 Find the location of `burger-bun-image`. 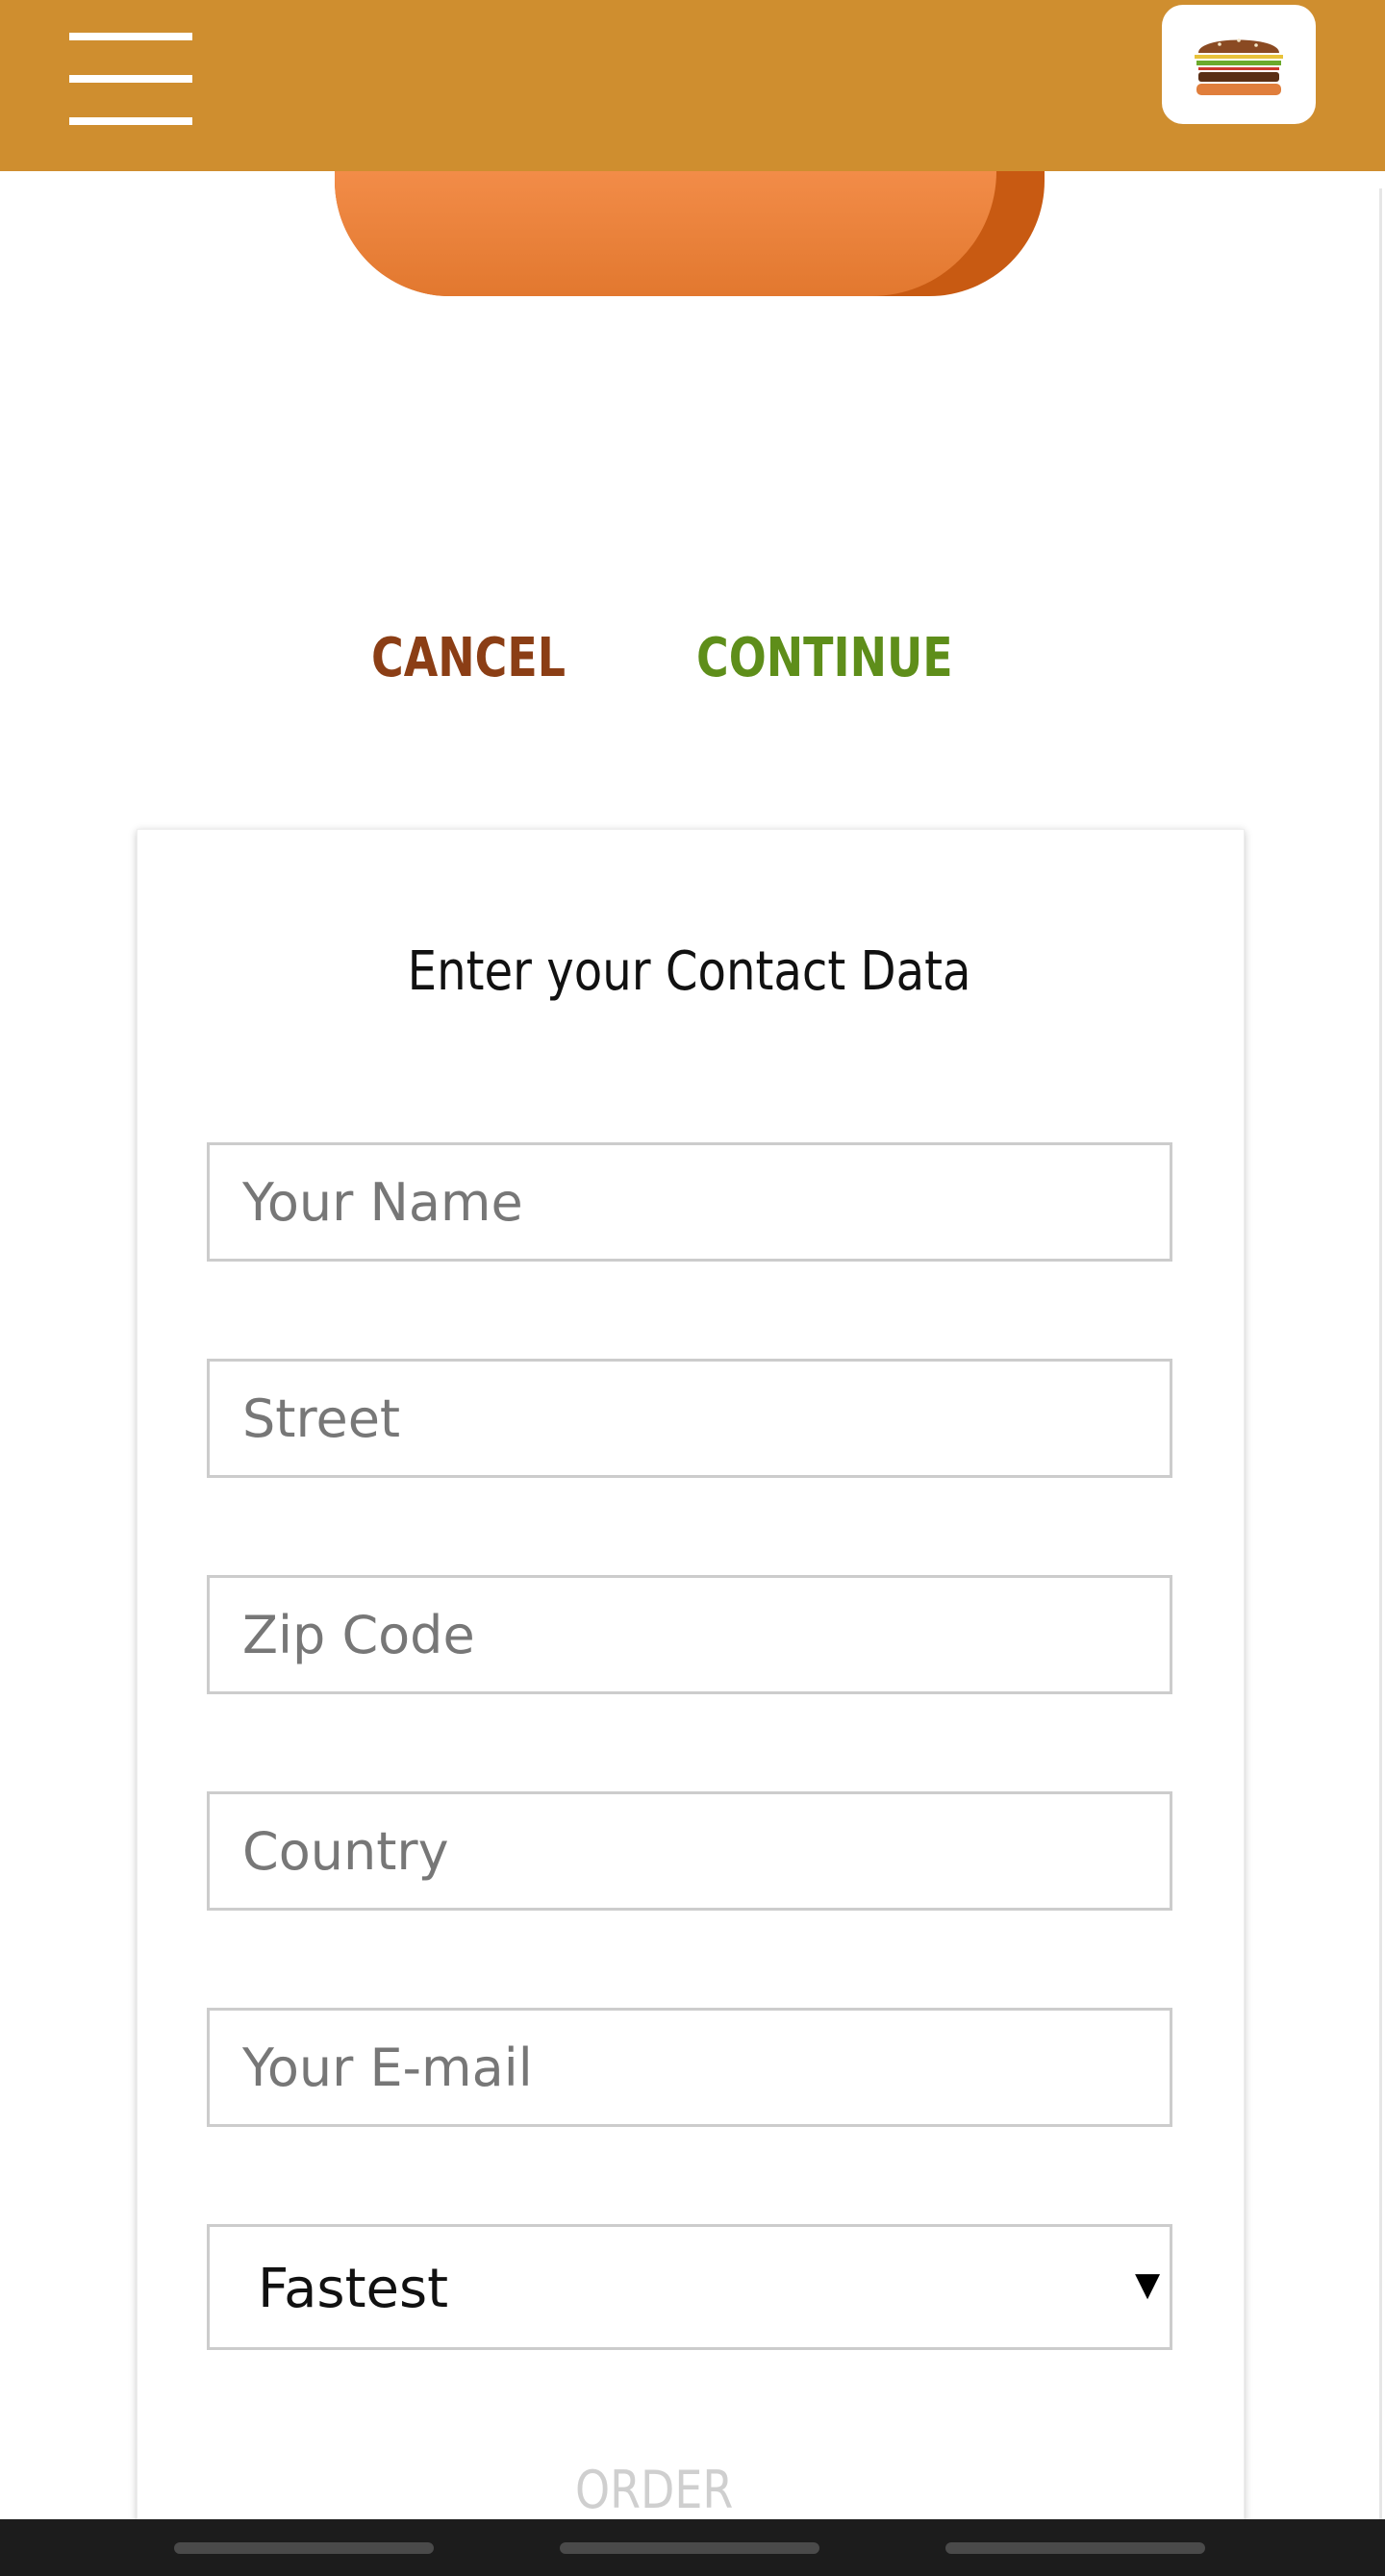

burger-bun-image is located at coordinates (690, 233).